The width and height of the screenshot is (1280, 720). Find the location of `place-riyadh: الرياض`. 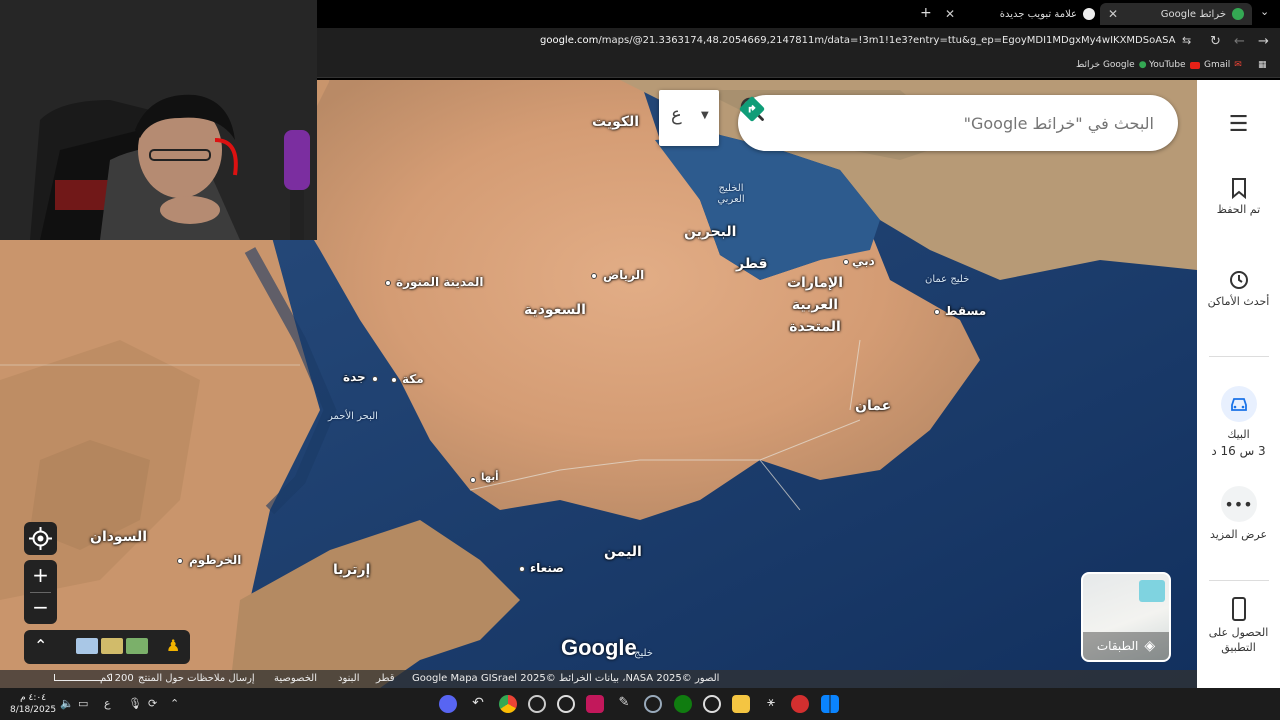

place-riyadh: الرياض is located at coordinates (623, 275).